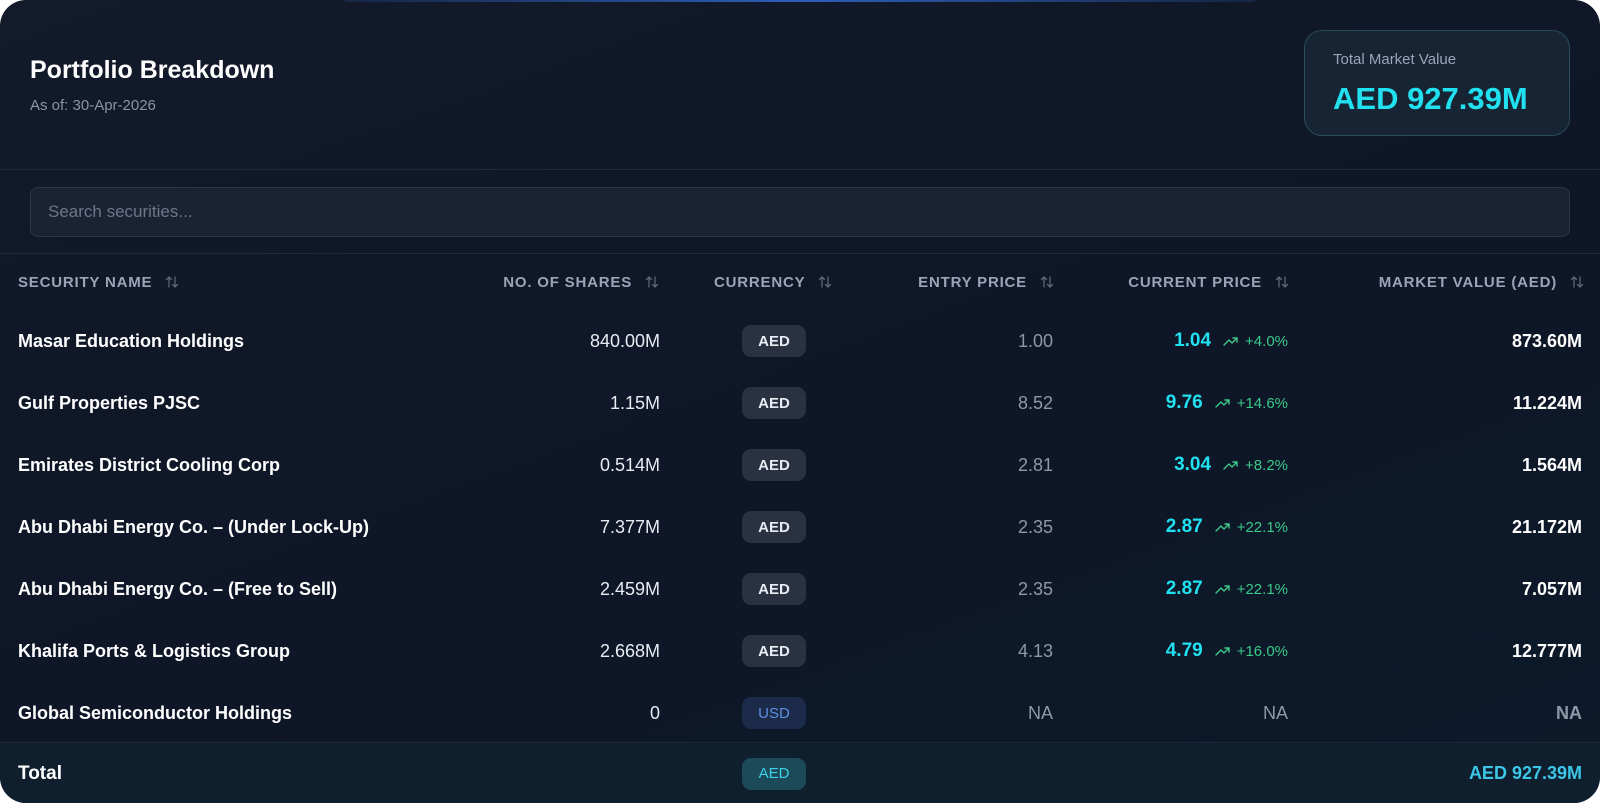  I want to click on market-value: 7.057M, so click(1551, 588).